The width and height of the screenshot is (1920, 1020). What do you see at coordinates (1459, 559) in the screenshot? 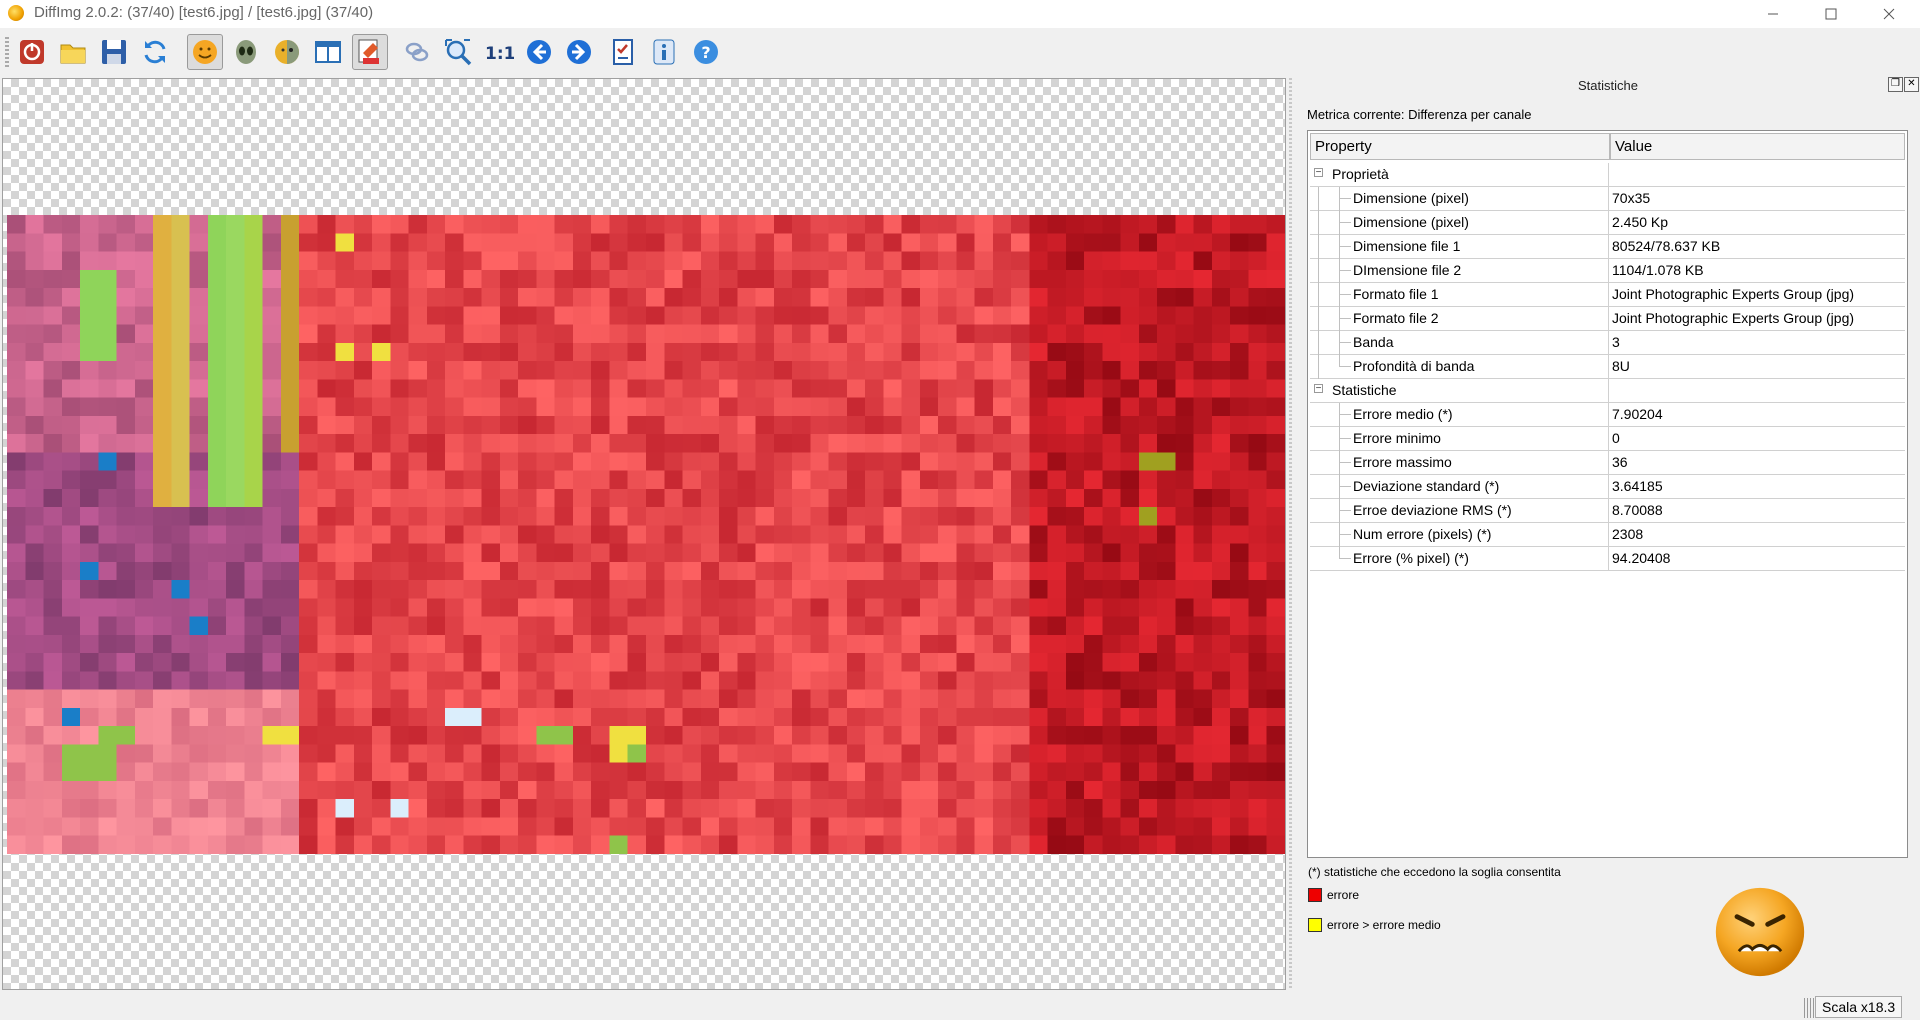
I see `property-cell: Errore (% pixel) (*)` at bounding box center [1459, 559].